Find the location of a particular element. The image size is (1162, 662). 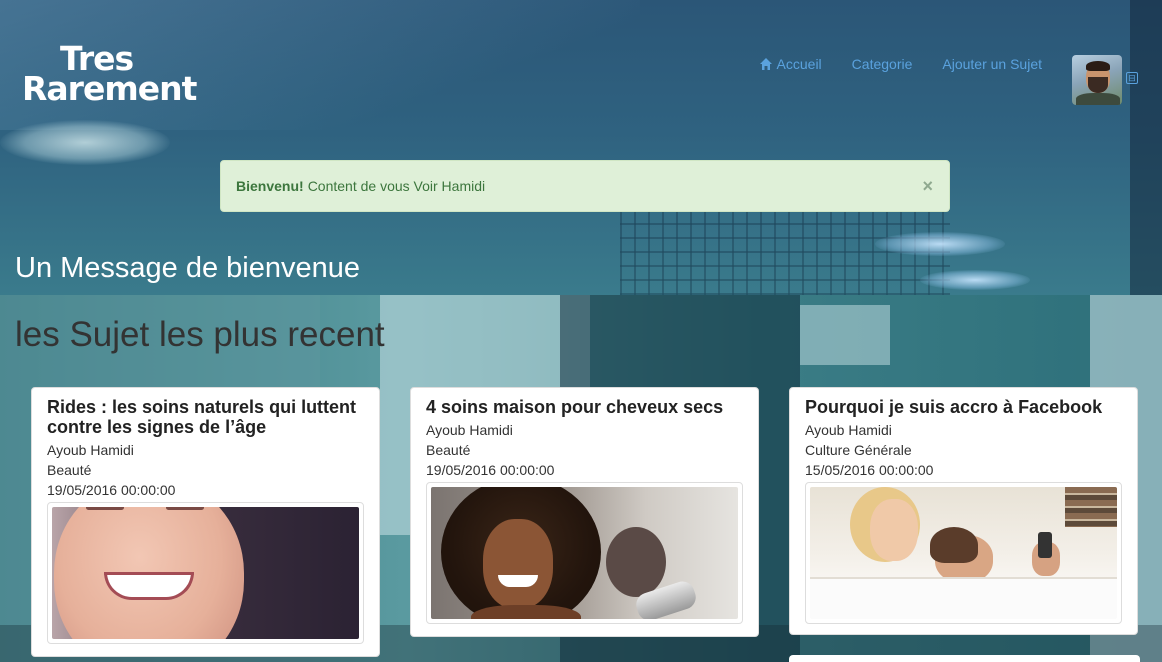

image-background-person is located at coordinates (636, 562).